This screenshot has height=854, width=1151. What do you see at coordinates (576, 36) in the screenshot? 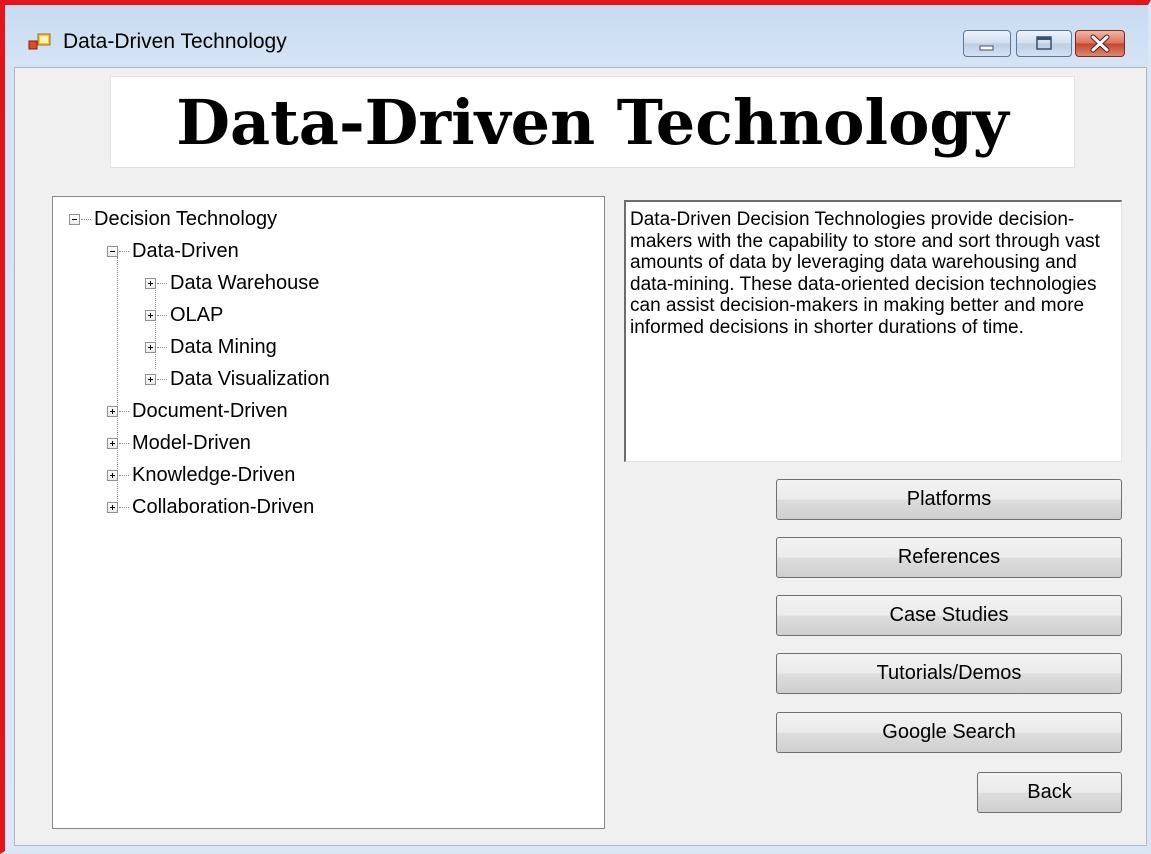
I see `title-bar: Data-Driven Technology` at bounding box center [576, 36].